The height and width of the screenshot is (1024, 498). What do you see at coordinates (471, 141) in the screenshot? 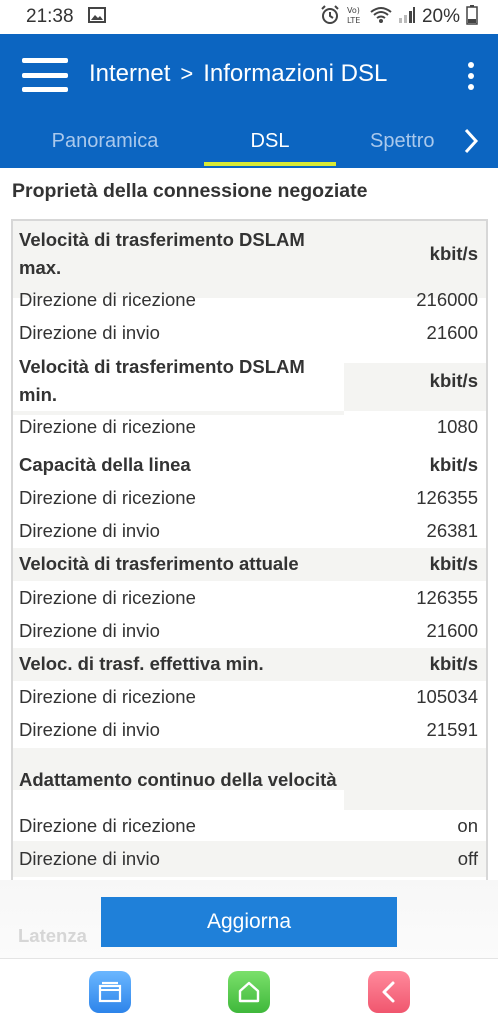
I see `chevron-right-icon` at bounding box center [471, 141].